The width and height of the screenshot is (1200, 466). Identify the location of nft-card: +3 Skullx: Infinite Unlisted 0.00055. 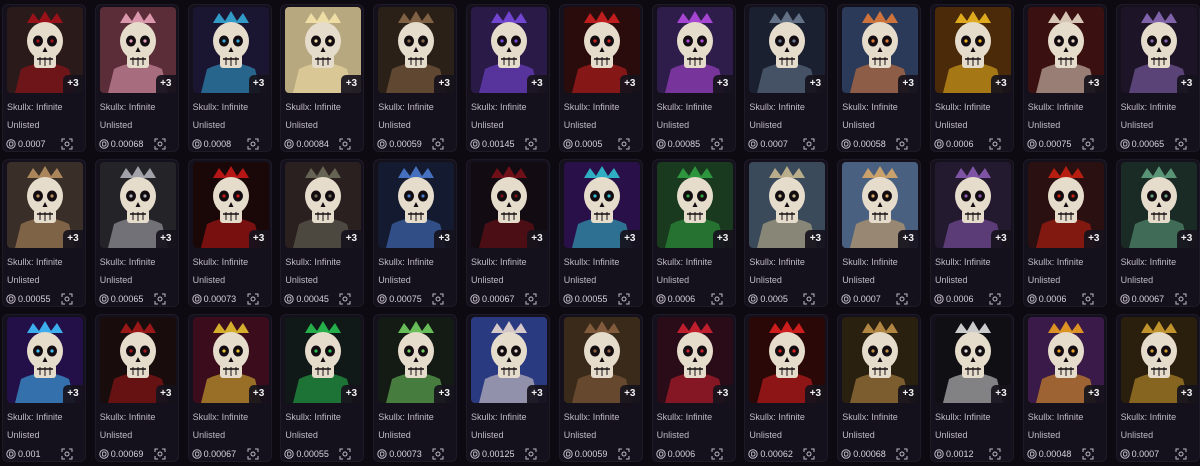
(44, 233).